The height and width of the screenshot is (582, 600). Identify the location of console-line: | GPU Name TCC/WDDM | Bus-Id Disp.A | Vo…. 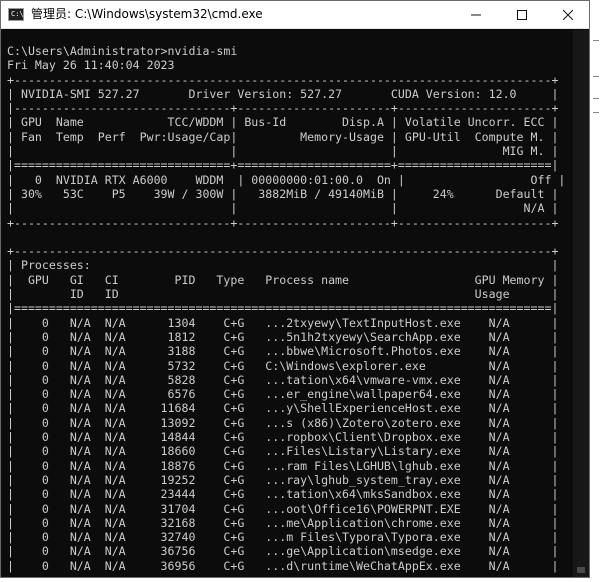
(283, 122).